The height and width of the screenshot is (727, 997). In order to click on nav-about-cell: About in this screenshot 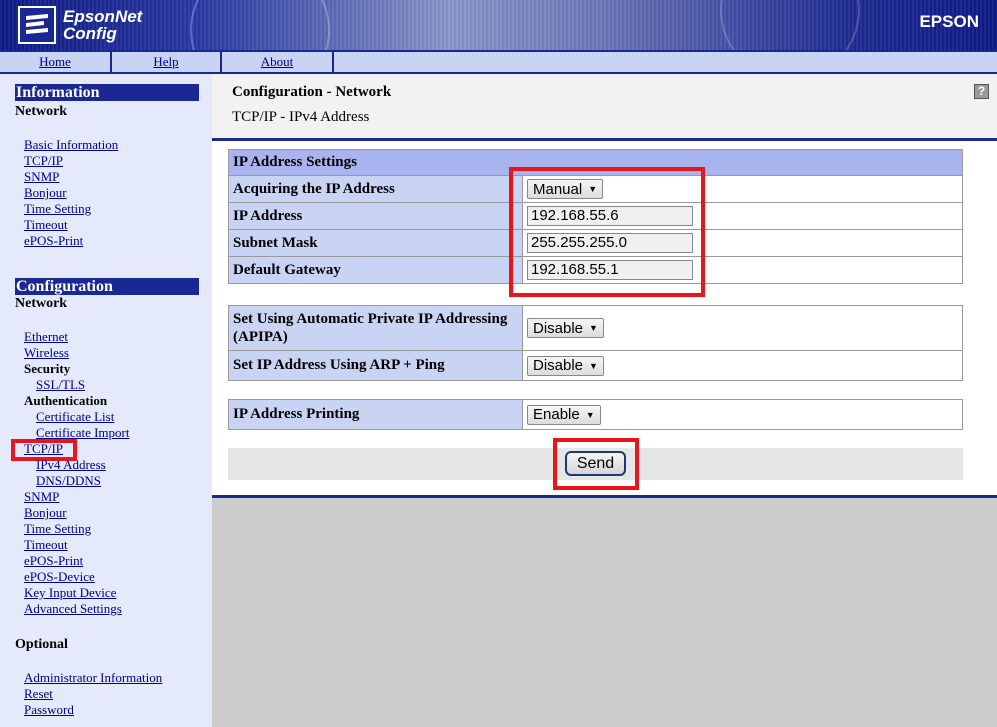, I will do `click(278, 62)`.